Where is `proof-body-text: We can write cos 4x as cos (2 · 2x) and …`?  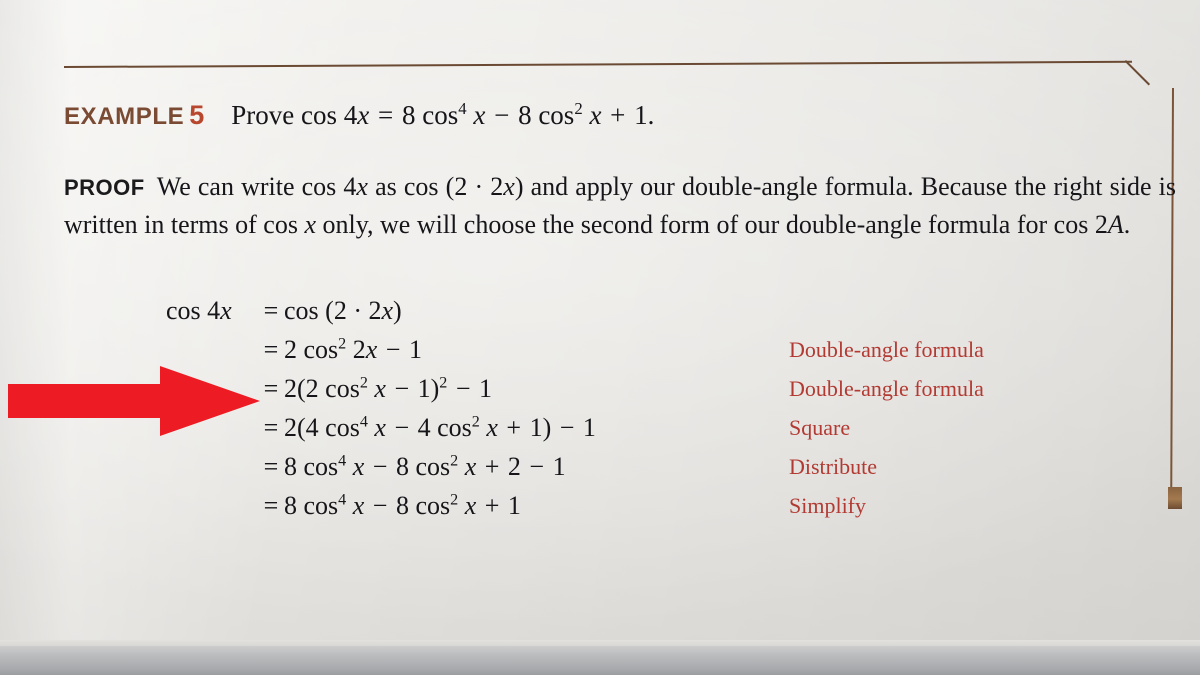
proof-body-text: We can write cos 4x as cos (2 · 2x) and … is located at coordinates (620, 205).